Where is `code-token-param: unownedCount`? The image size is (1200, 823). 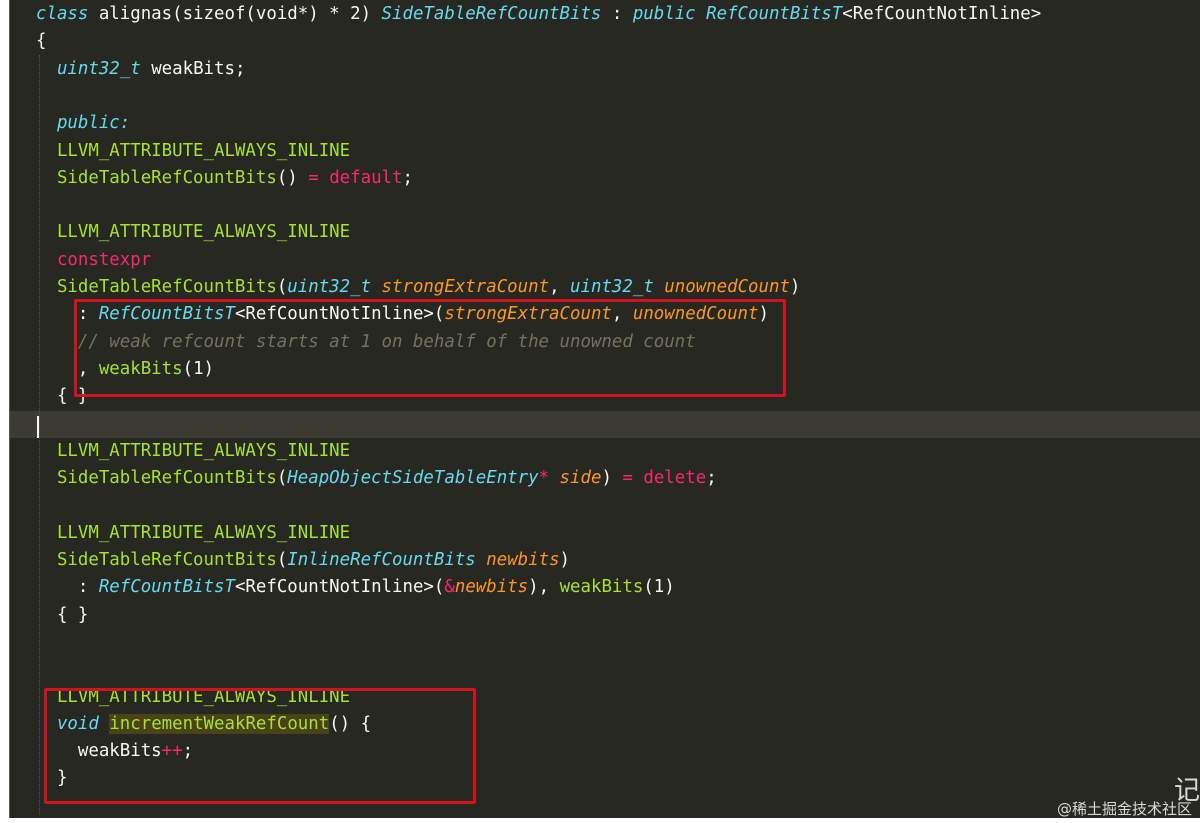
code-token-param: unownedCount is located at coordinates (727, 287).